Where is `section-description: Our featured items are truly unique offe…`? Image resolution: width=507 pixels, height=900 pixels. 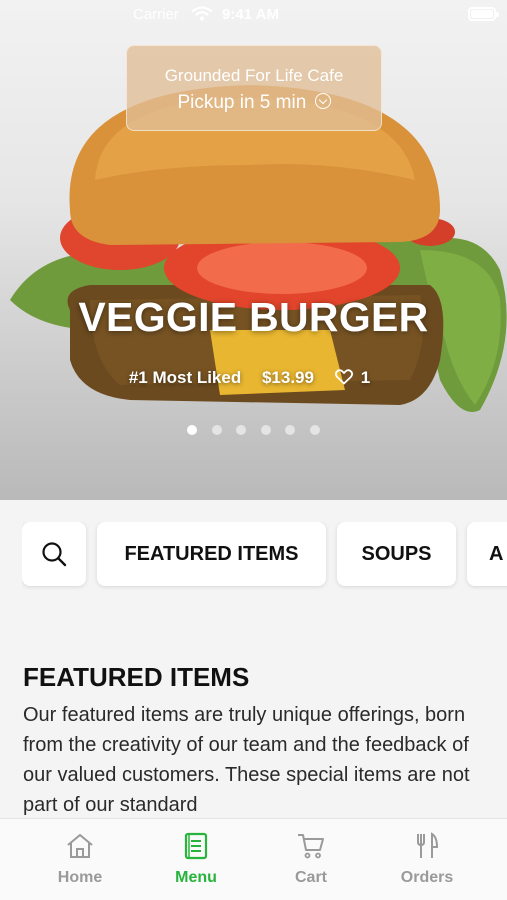 section-description: Our featured items are truly unique offe… is located at coordinates (246, 760).